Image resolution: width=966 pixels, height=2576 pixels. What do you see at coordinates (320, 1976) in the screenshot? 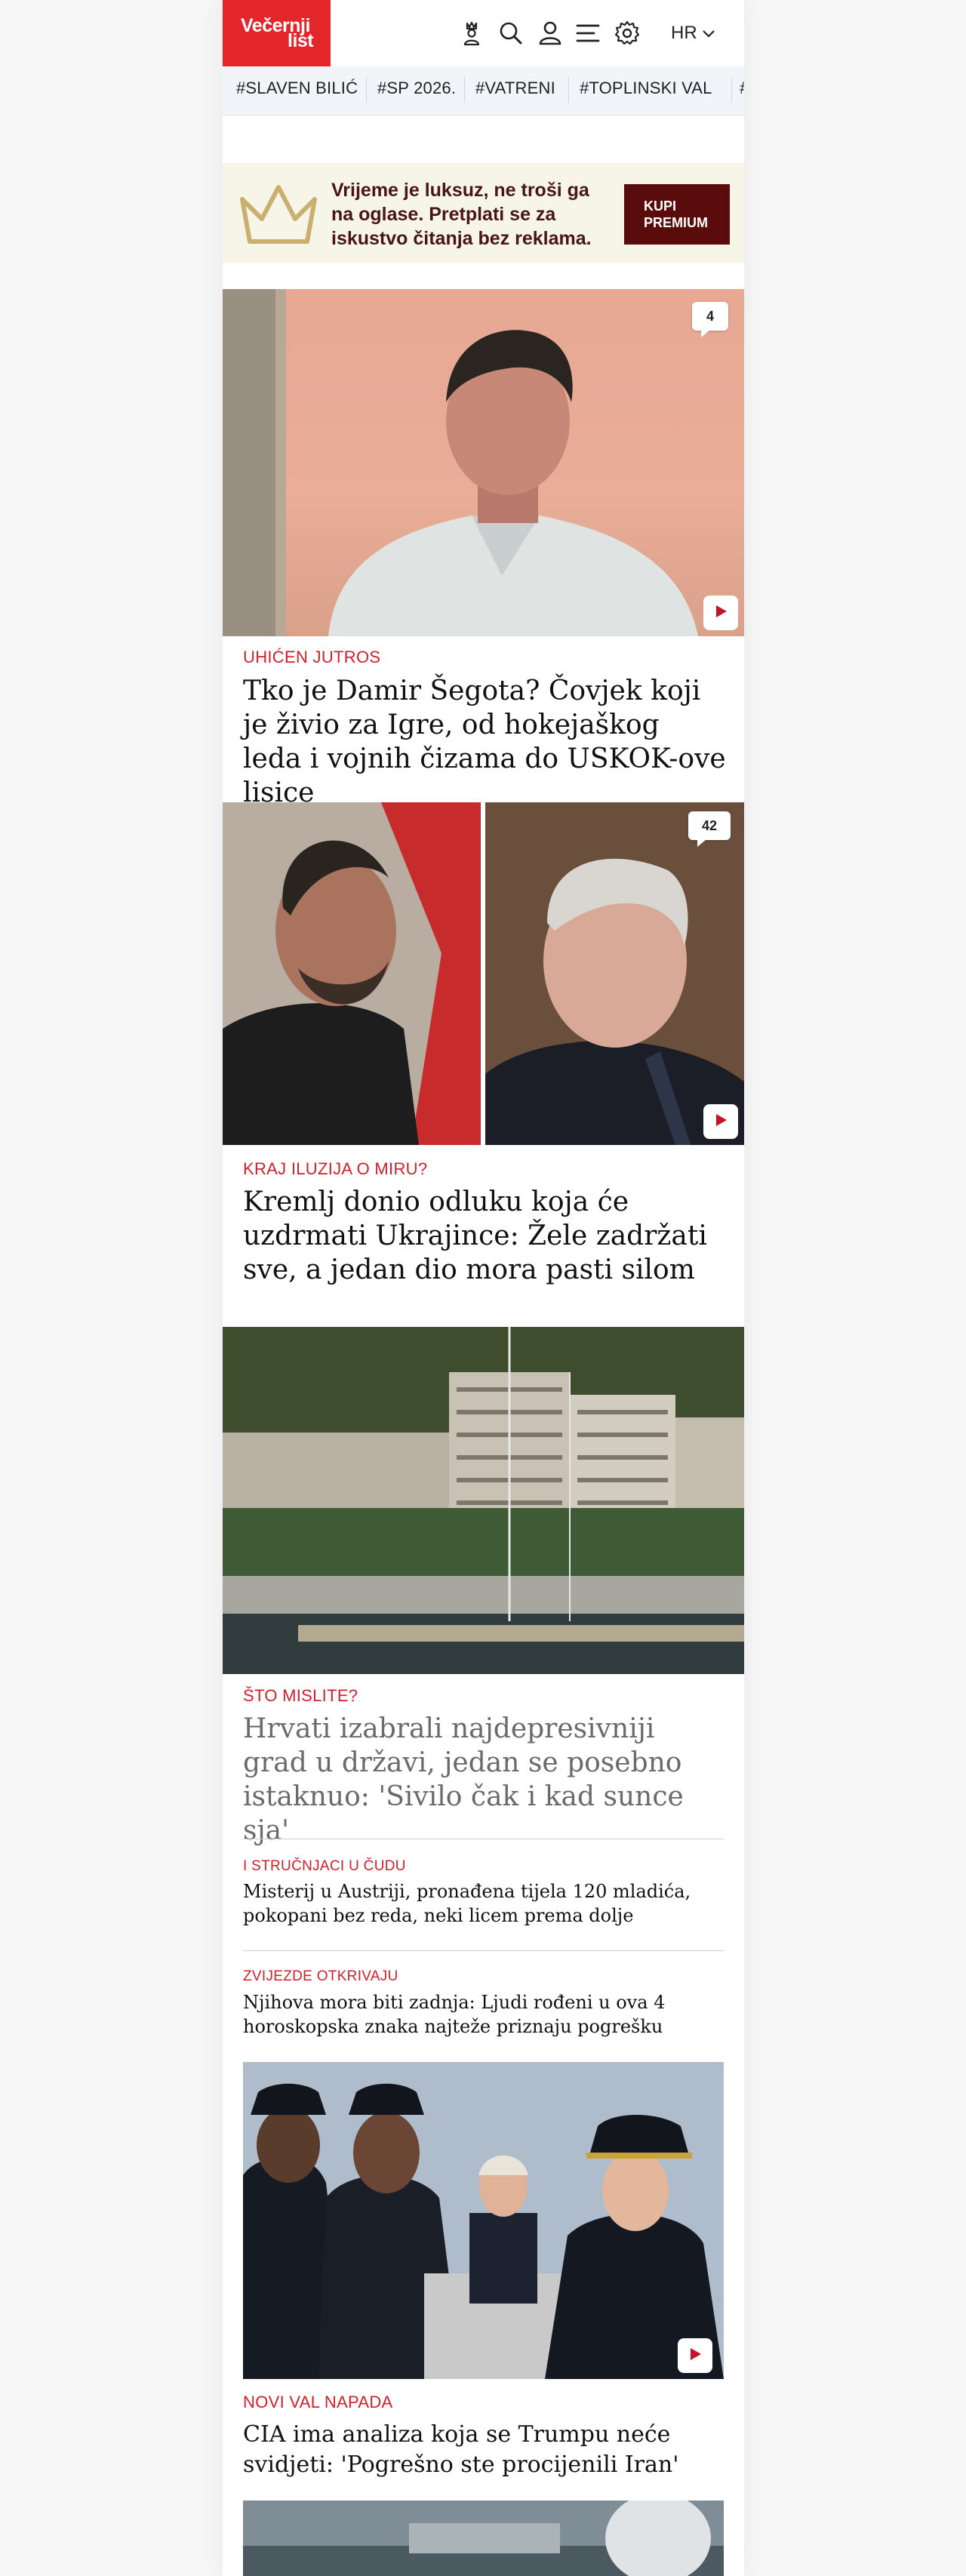
I see `article-kicker: ZVIJEZDE OTKRIVAJU` at bounding box center [320, 1976].